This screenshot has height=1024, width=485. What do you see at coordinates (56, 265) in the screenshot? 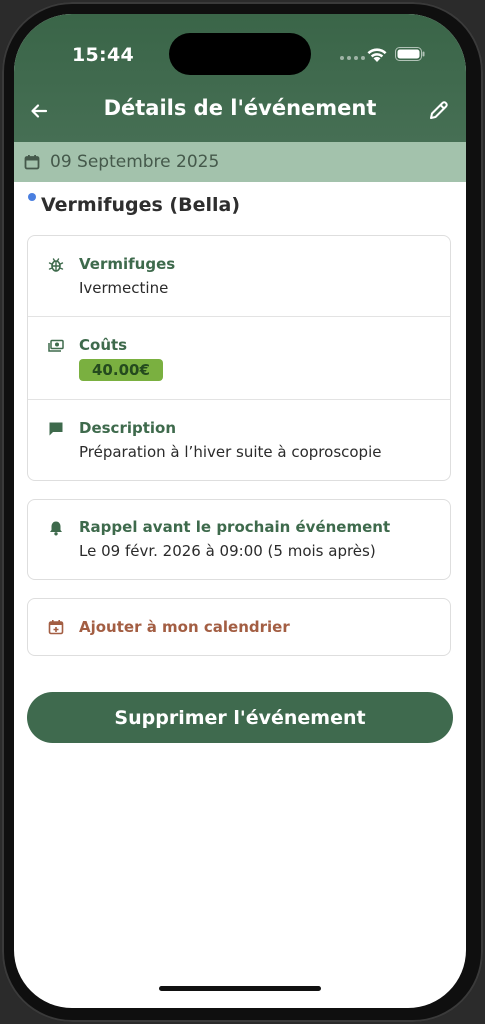
I see `bug-icon` at bounding box center [56, 265].